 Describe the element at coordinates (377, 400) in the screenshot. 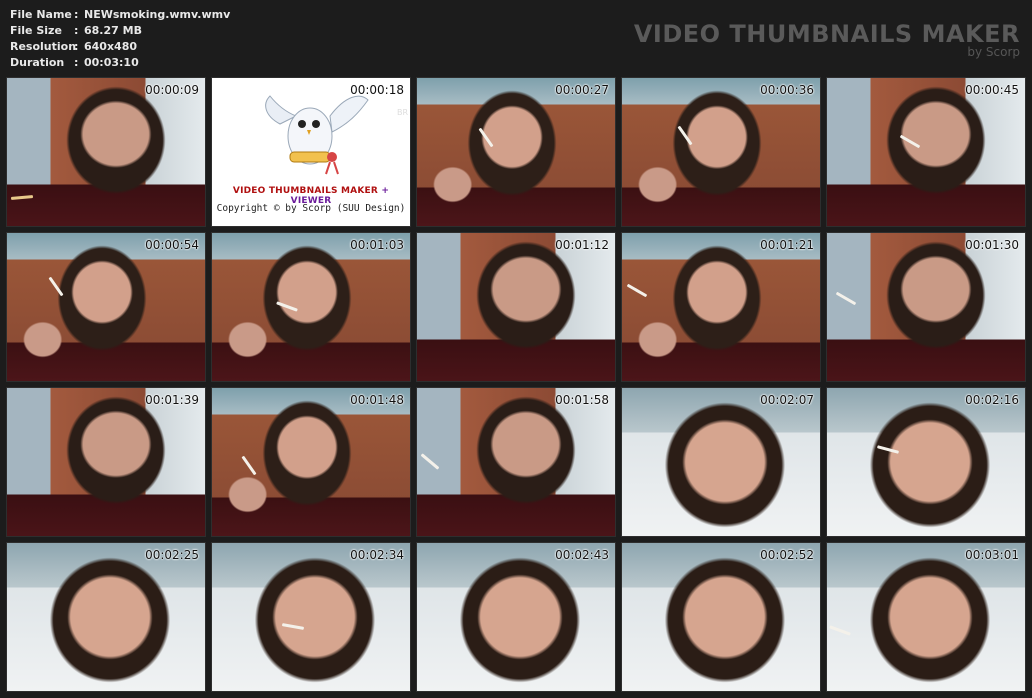

I see `timestamp: 00:01:48` at that location.